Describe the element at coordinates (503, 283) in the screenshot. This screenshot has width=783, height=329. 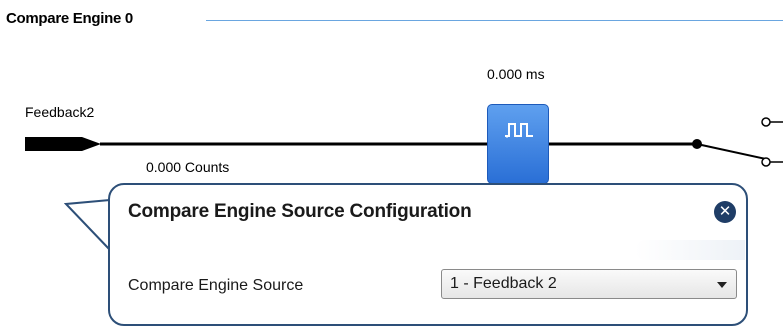
I see `source-select-value: 1 - Feedback 2` at that location.